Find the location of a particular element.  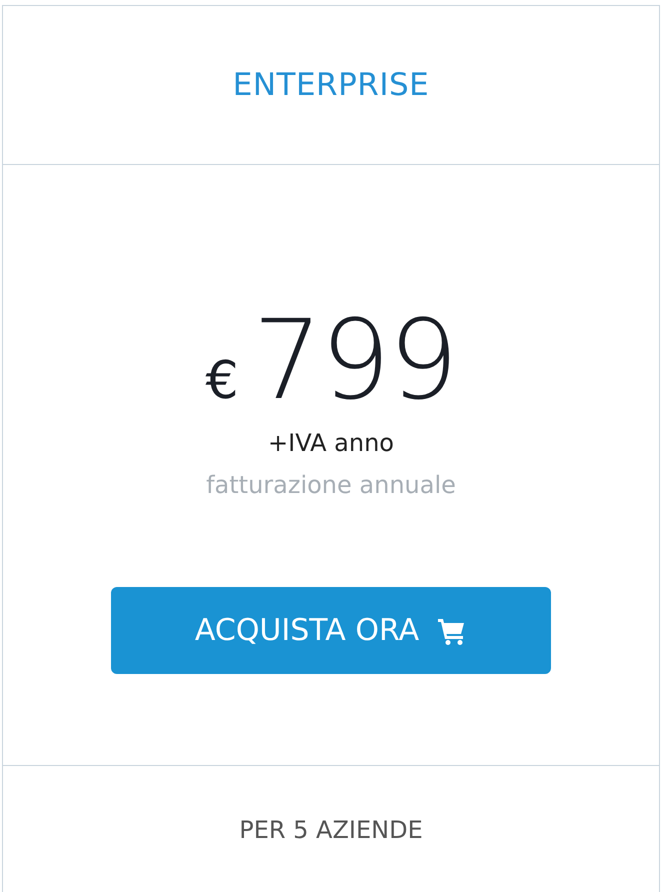

price-amount: 799 is located at coordinates (354, 360).